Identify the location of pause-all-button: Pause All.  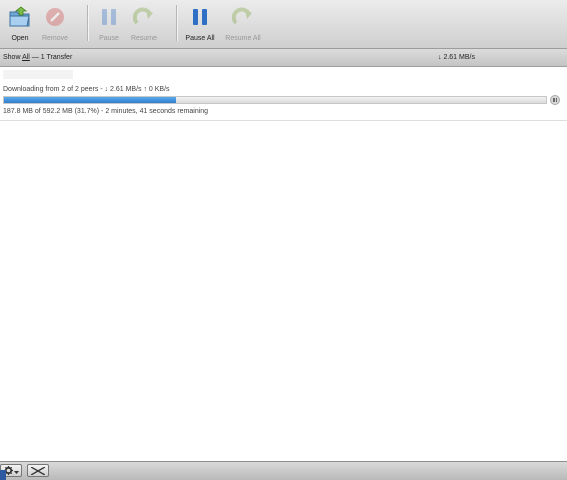
(200, 24).